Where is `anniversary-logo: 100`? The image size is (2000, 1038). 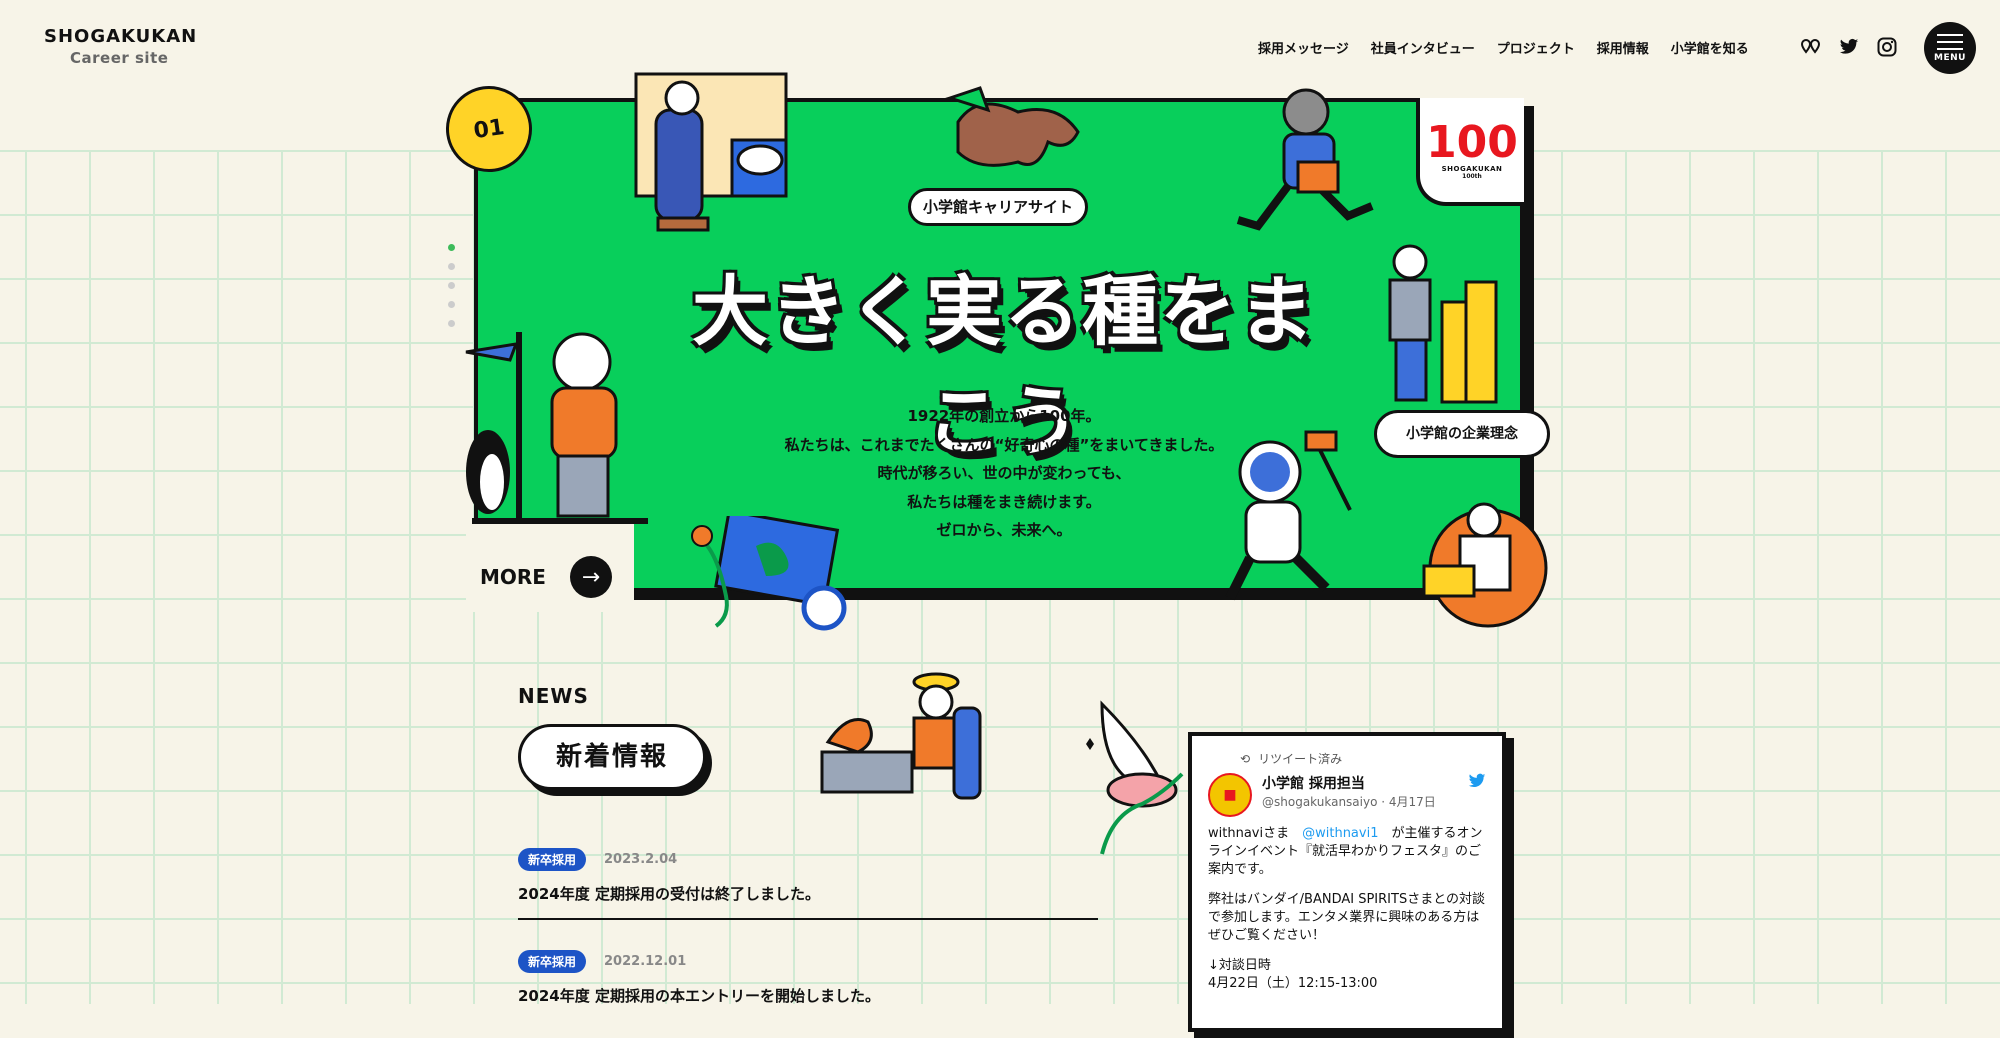 anniversary-logo: 100 is located at coordinates (1472, 142).